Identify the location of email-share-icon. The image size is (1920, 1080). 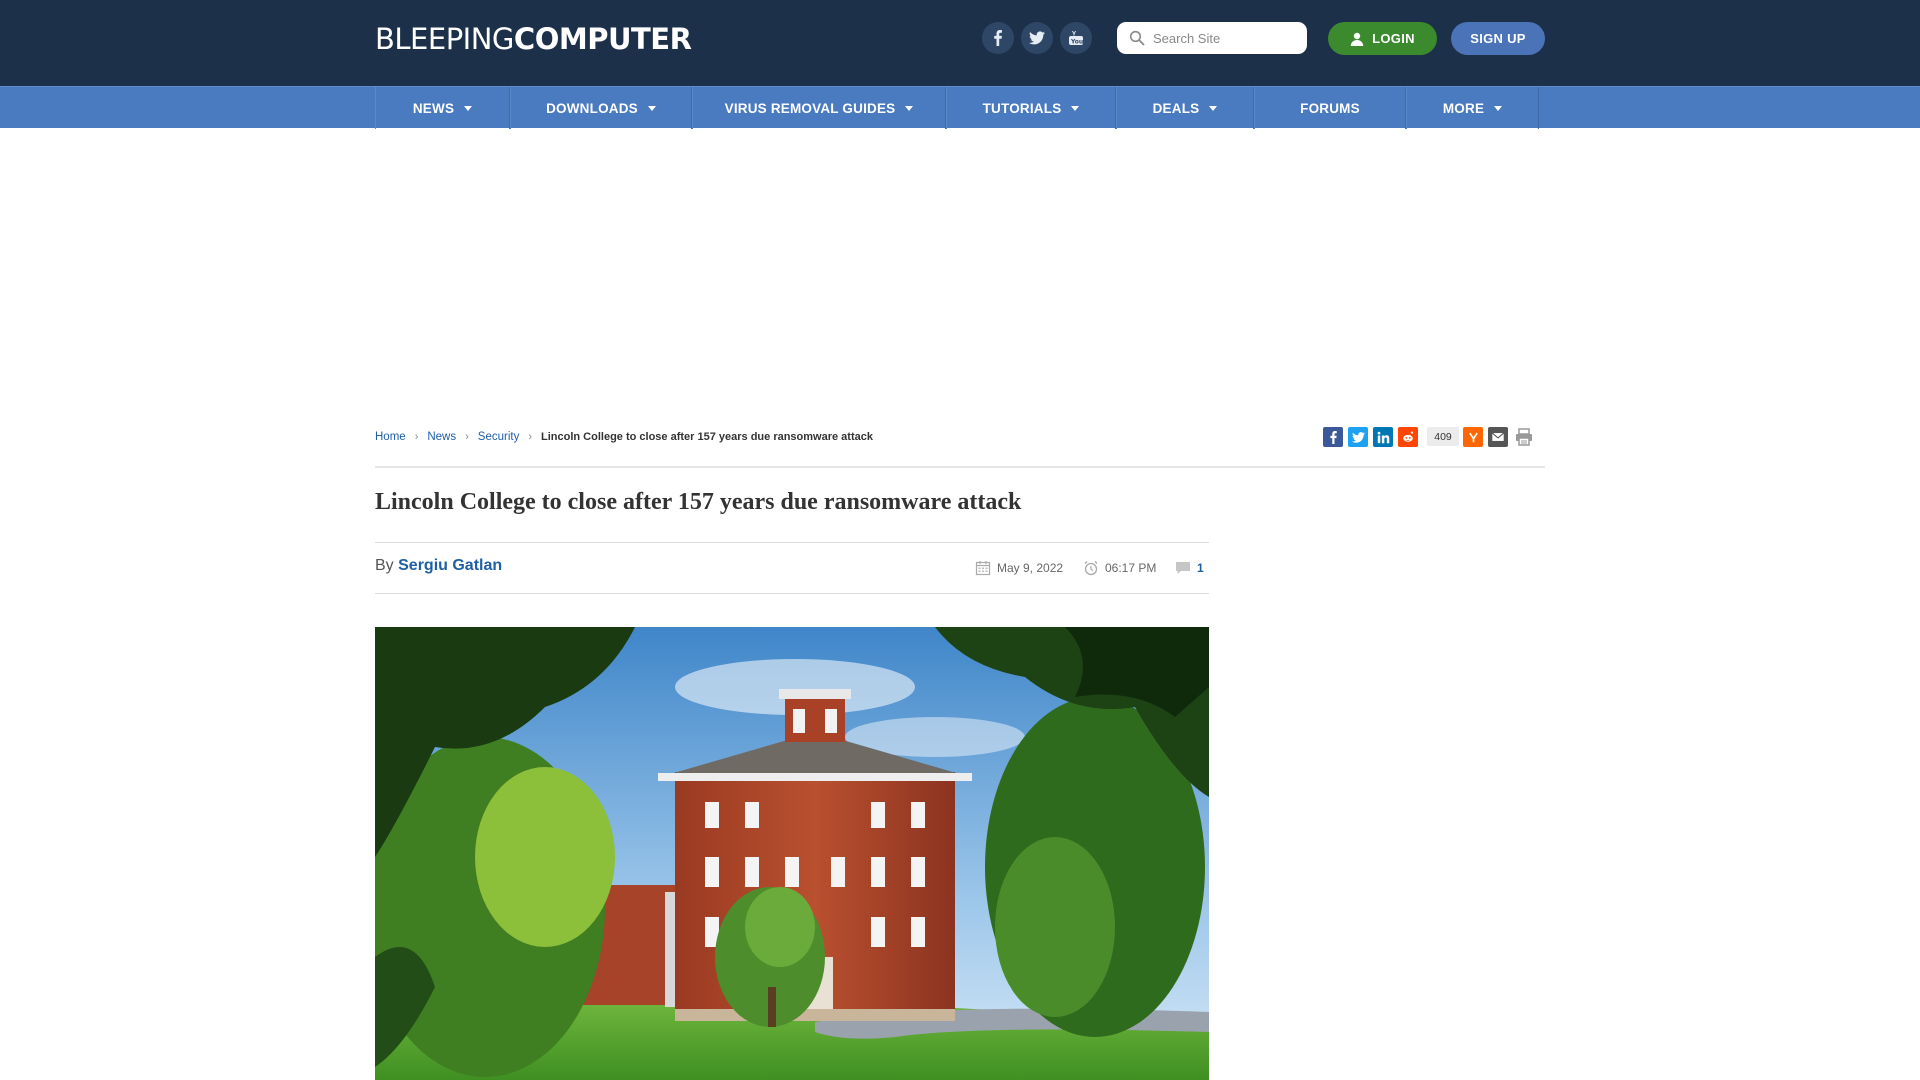
(1498, 437).